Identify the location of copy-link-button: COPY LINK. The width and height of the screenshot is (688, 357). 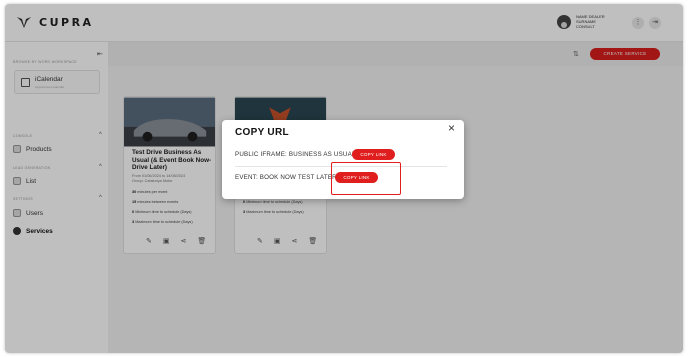
(373, 154).